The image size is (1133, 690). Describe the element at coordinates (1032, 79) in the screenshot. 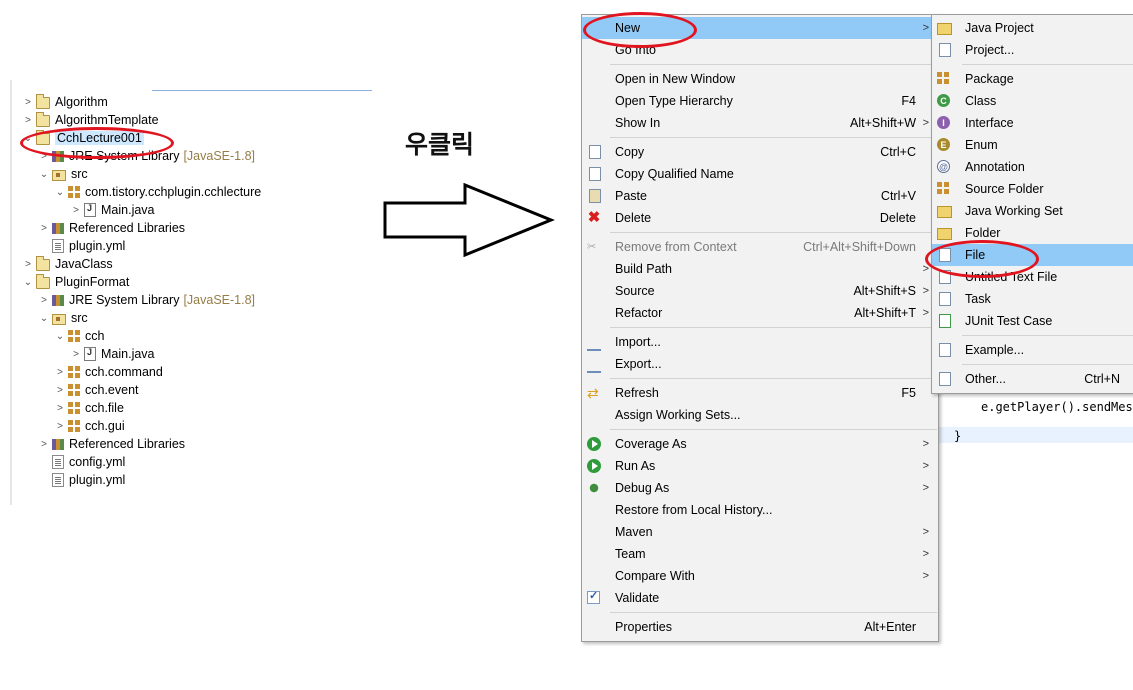

I see `submenu-item-package: Package` at that location.